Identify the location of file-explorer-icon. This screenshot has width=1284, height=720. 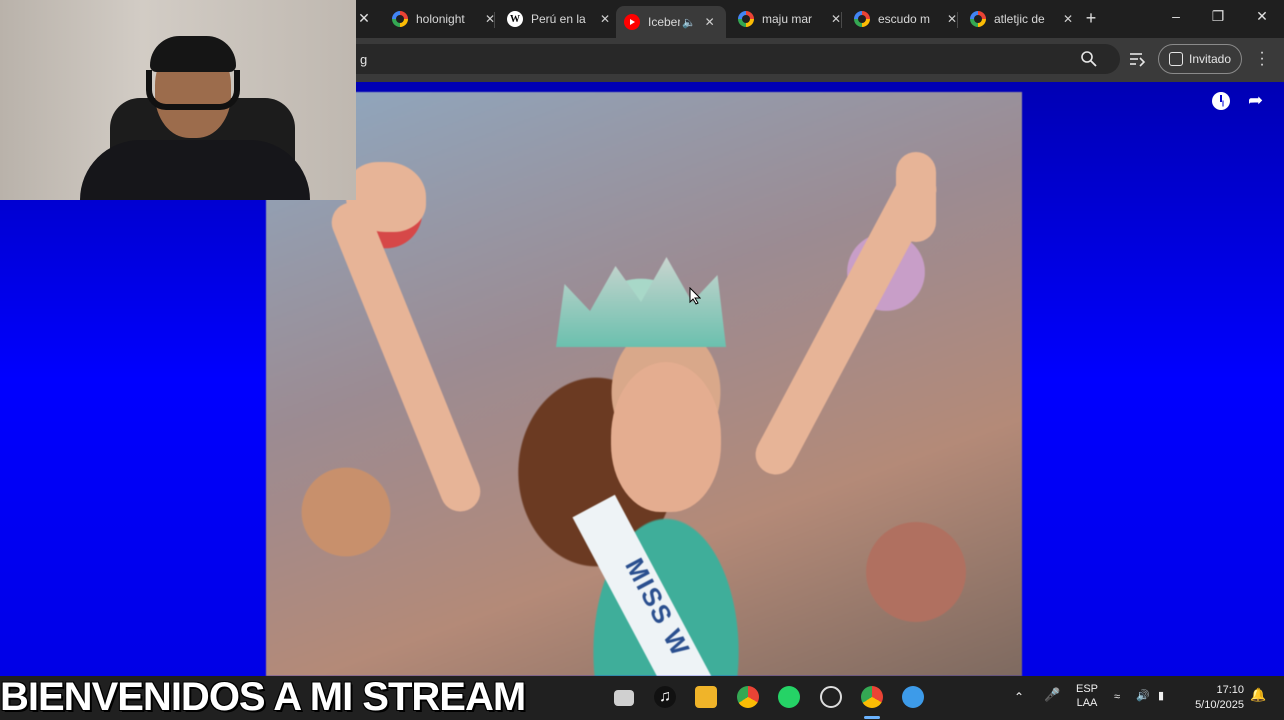
(706, 697).